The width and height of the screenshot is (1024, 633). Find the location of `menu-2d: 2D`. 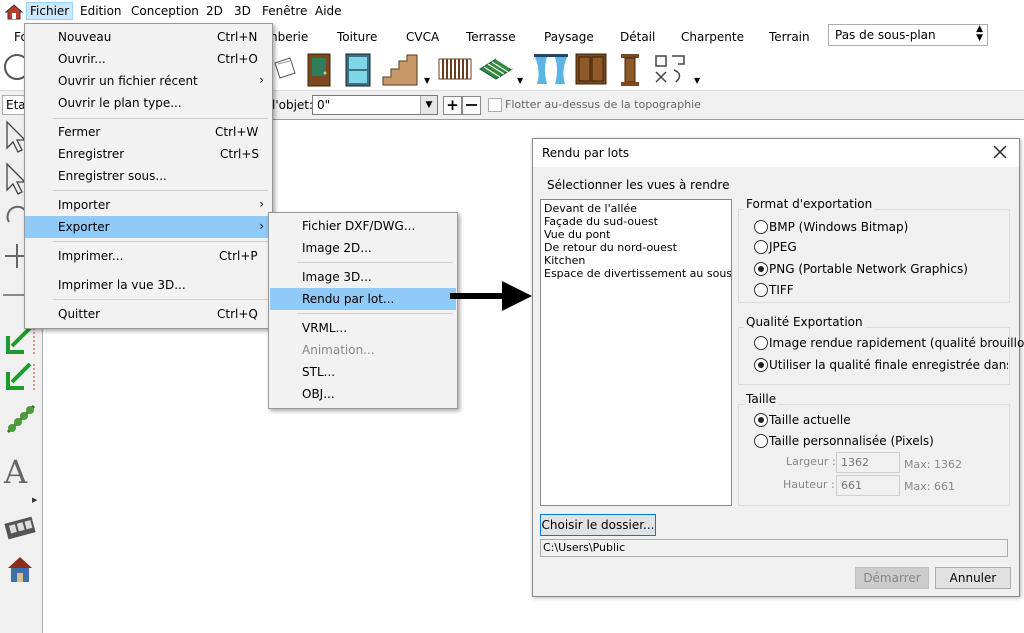

menu-2d: 2D is located at coordinates (214, 11).